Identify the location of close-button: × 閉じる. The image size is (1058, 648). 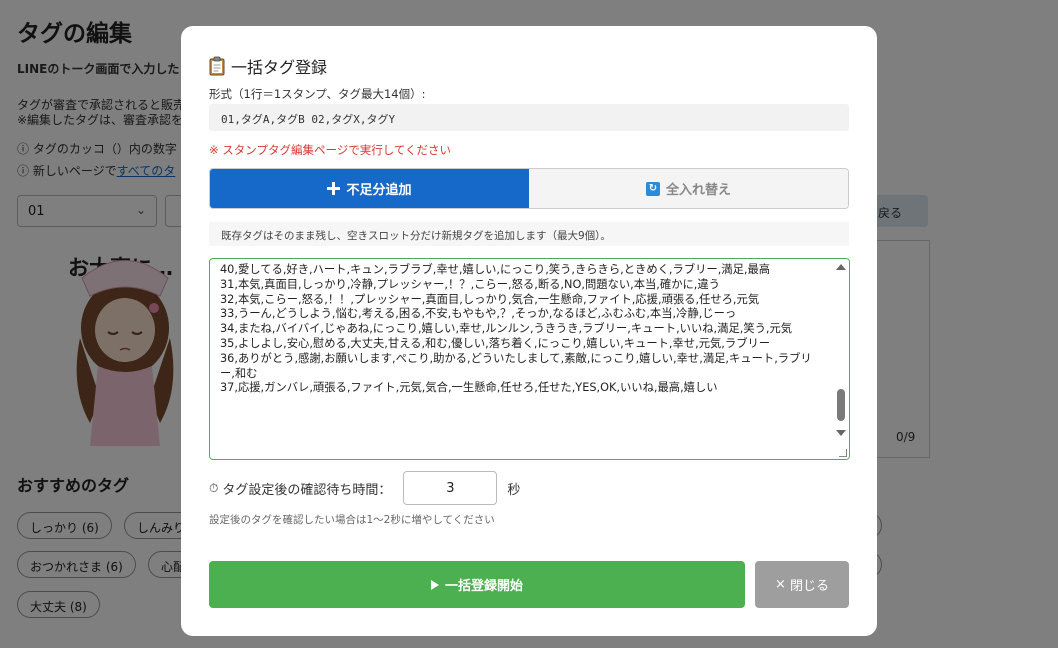
(802, 584).